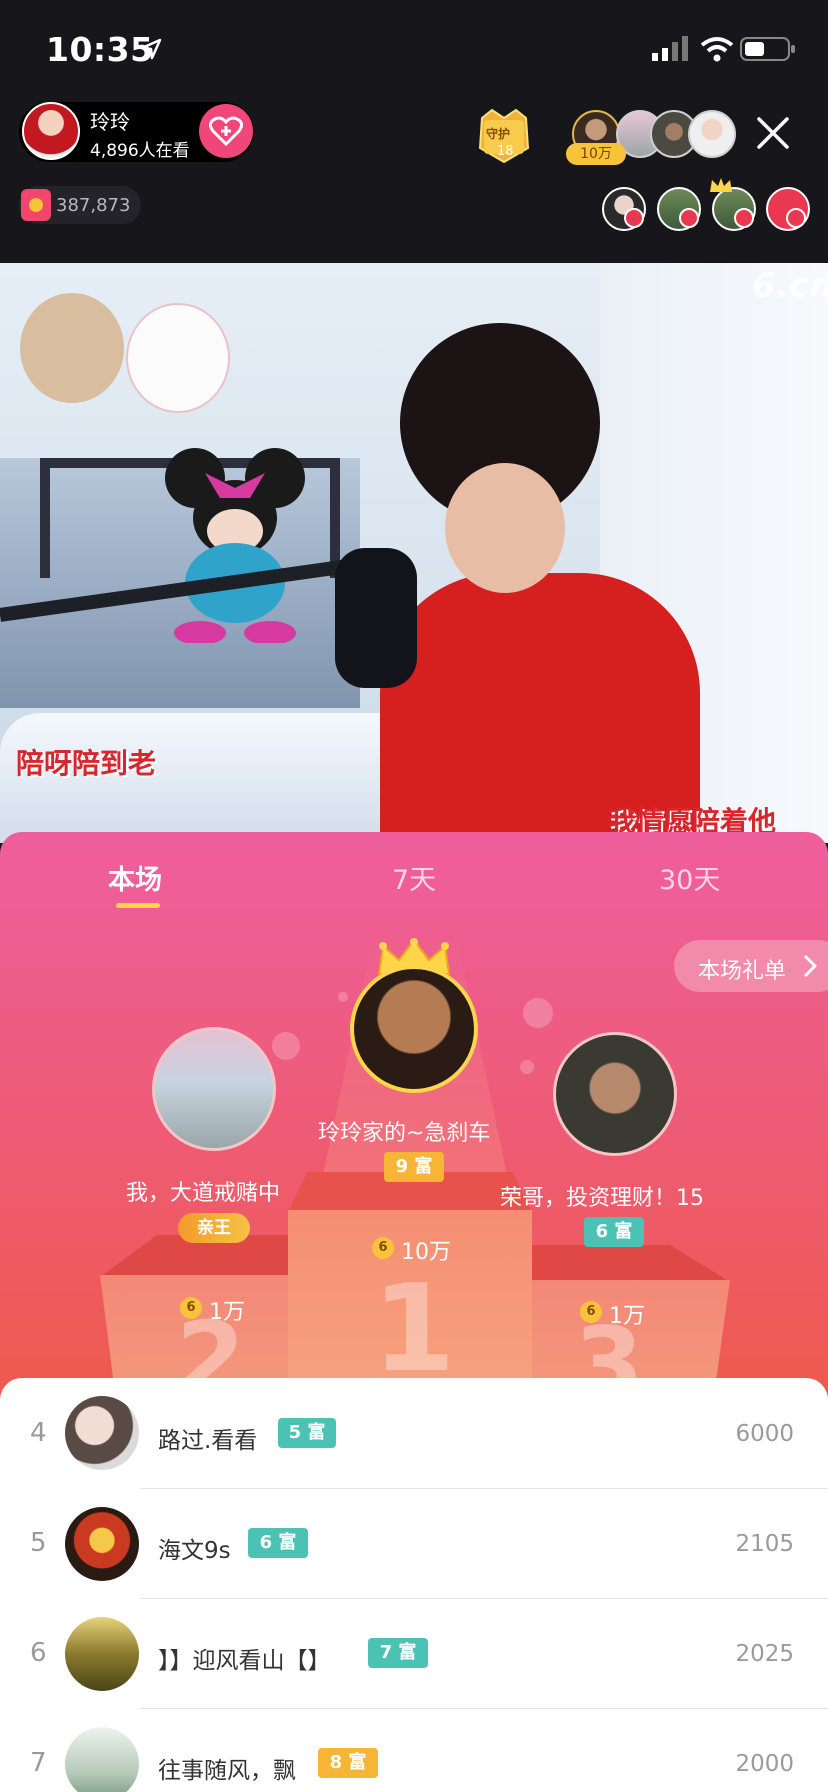 The width and height of the screenshot is (828, 1792). I want to click on gift-list-label: 本场礼单, so click(742, 971).